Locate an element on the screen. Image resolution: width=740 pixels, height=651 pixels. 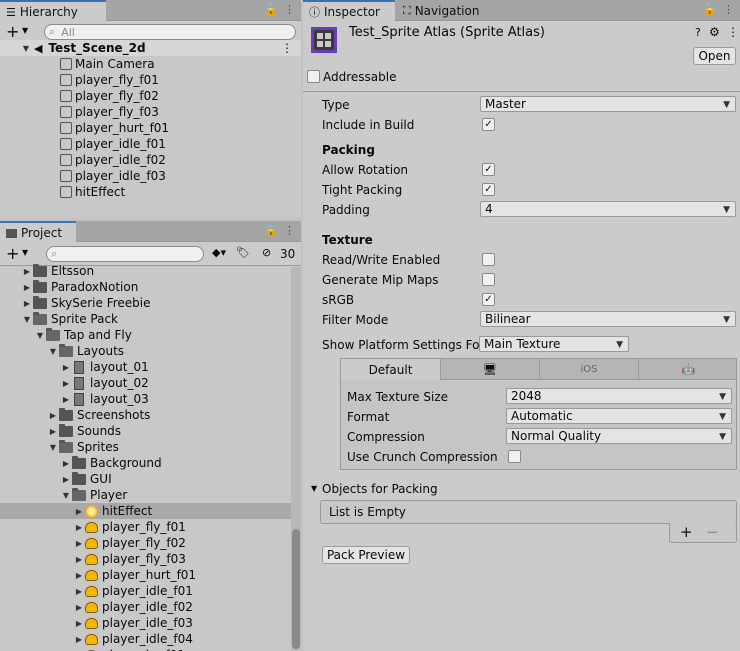
remove-item-button: − is located at coordinates (712, 532).